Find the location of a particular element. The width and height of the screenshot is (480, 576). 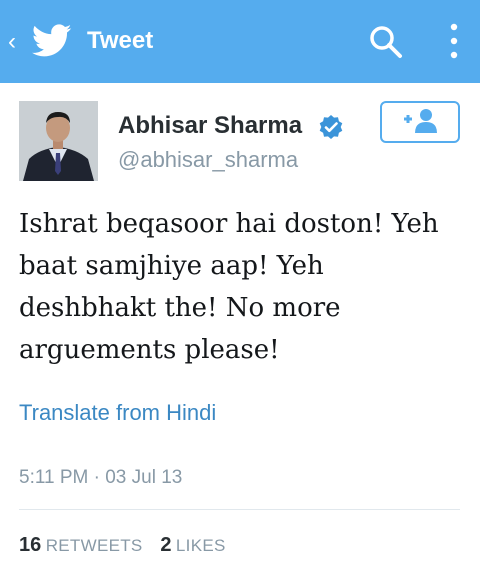

verified-badge-icon is located at coordinates (331, 127).